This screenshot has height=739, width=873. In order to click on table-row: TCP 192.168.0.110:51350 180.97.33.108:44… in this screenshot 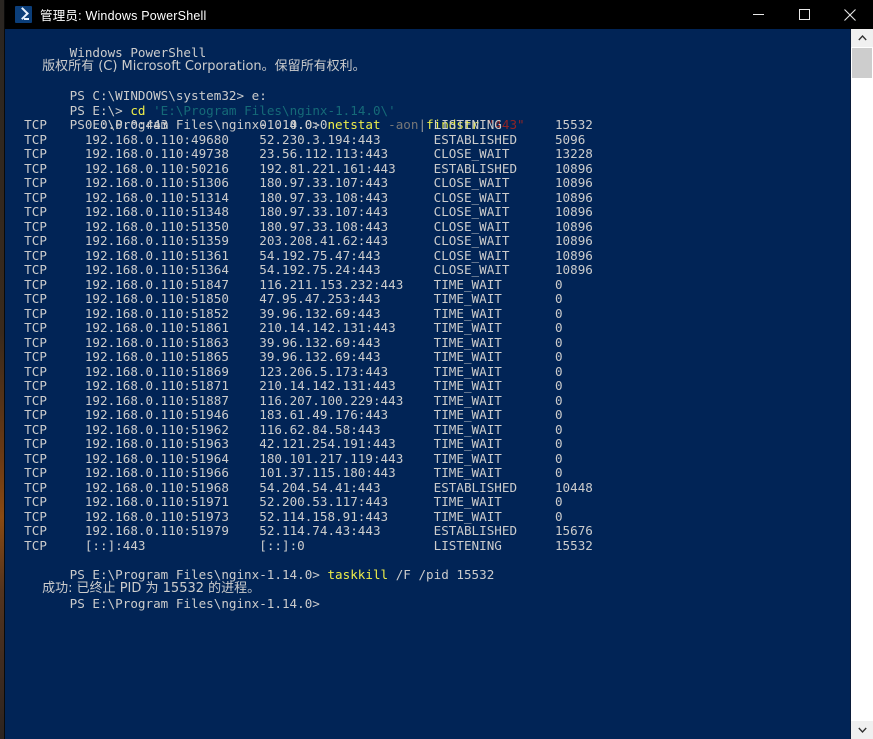, I will do `click(430, 226)`.